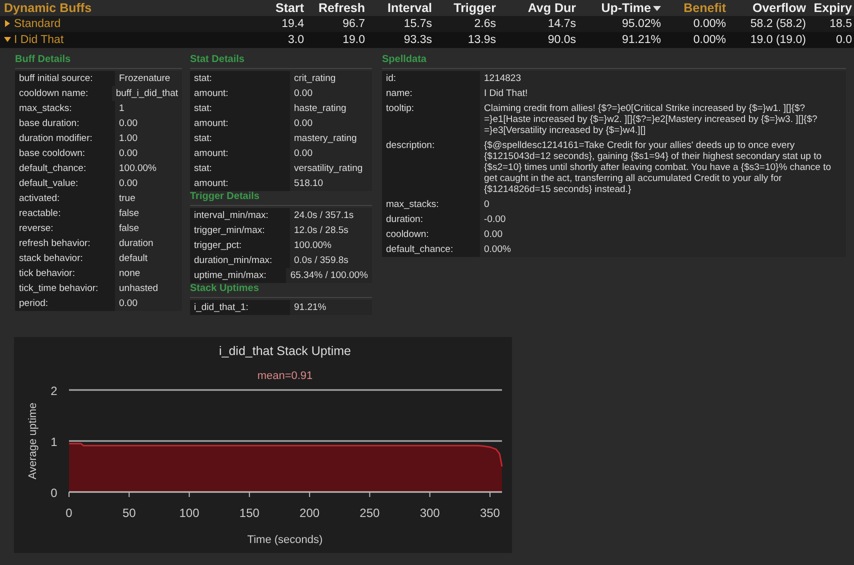 The image size is (854, 565). I want to click on field-value: 100.00%, so click(331, 245).